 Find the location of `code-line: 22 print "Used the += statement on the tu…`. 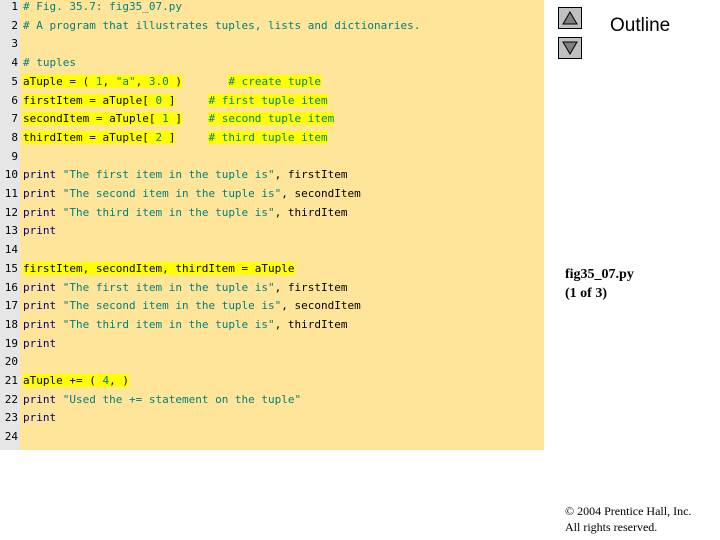

code-line: 22 print "Used the += statement on the tu… is located at coordinates (272, 400).